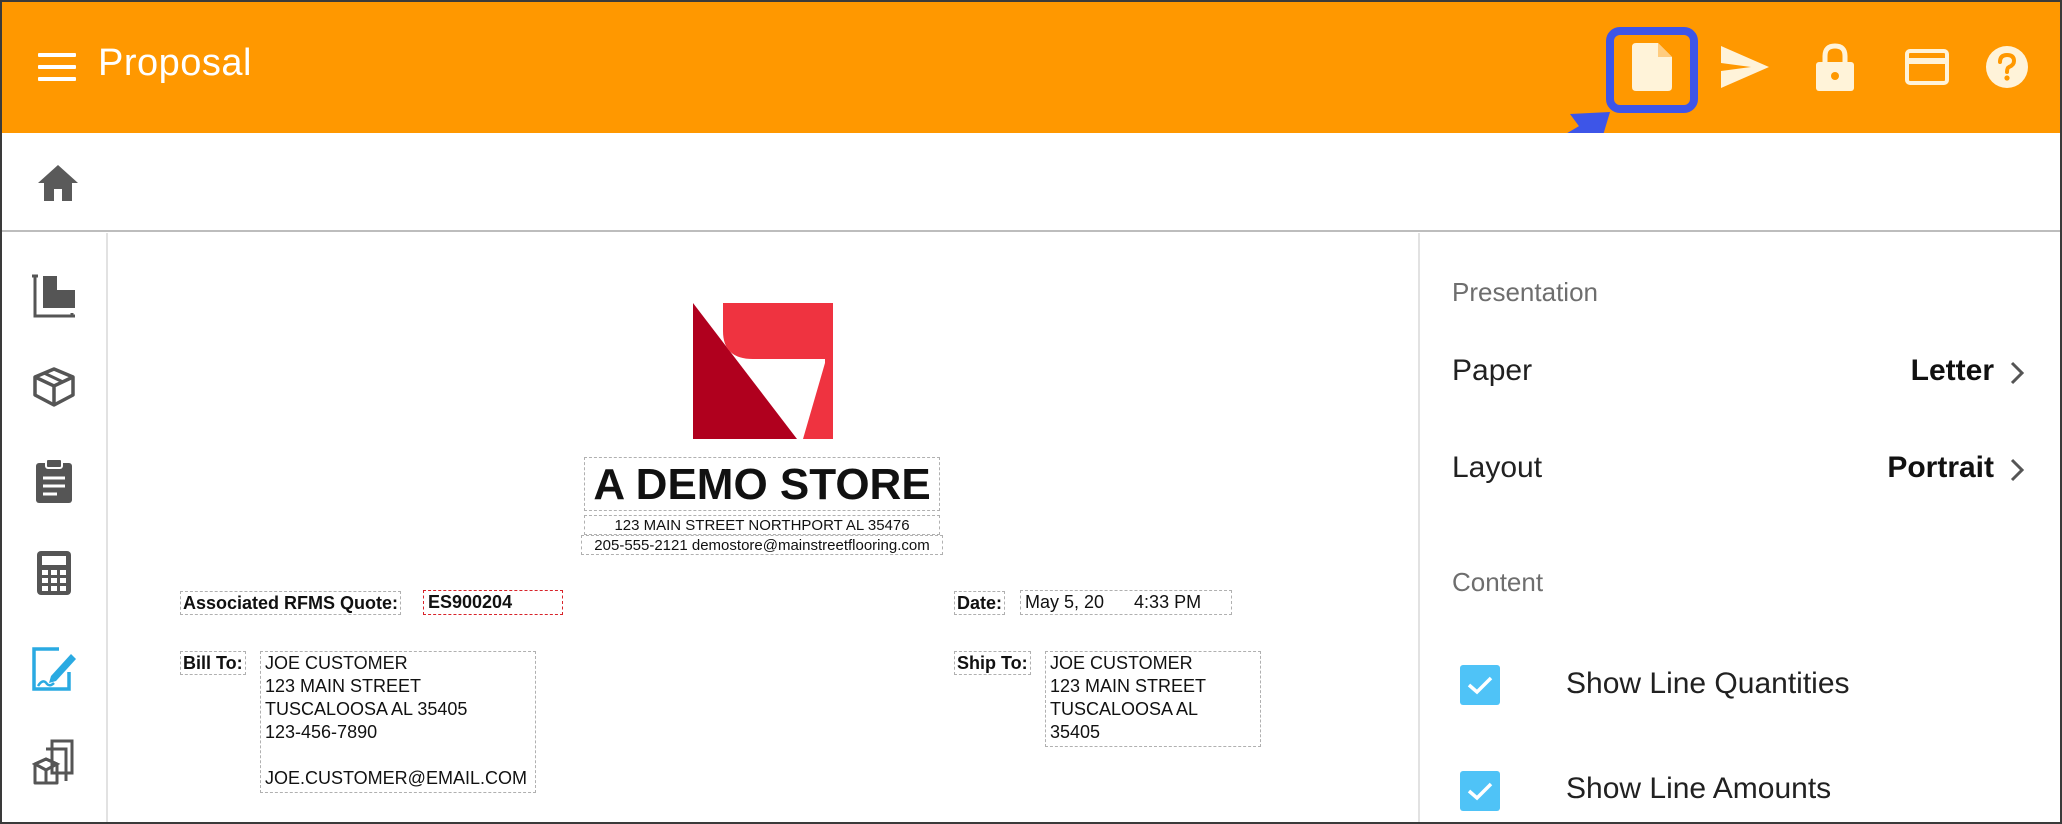 The image size is (2062, 824). What do you see at coordinates (1121, 663) in the screenshot?
I see `ship-to-name: JOE CUSTOMER` at bounding box center [1121, 663].